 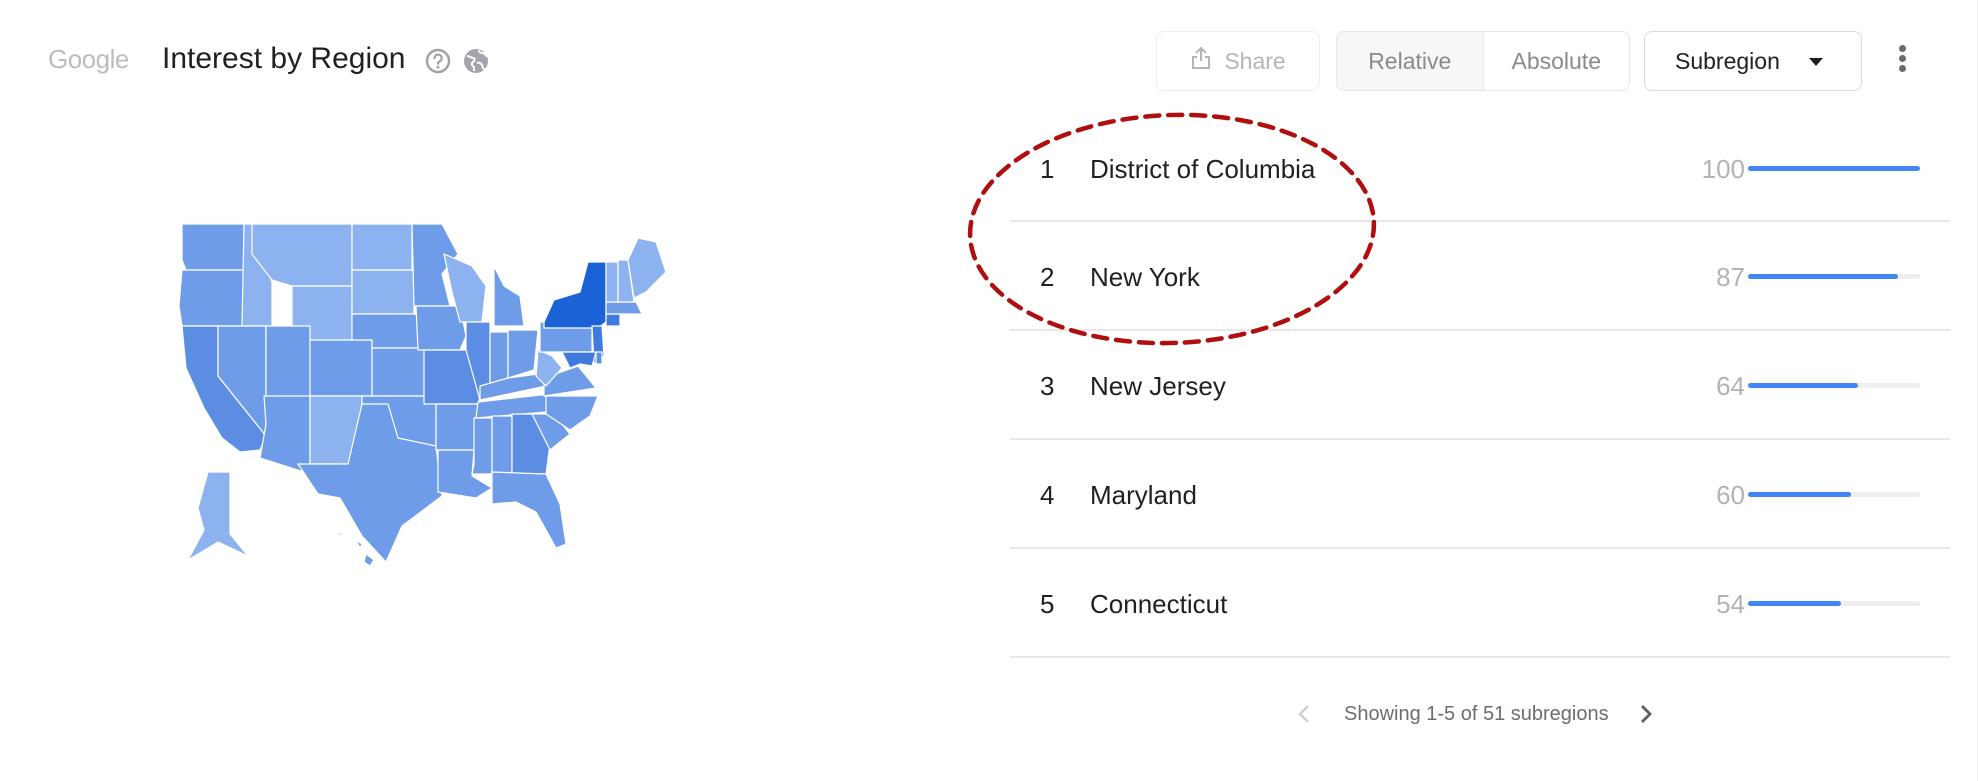 What do you see at coordinates (457, 427) in the screenshot?
I see `state-arkansas` at bounding box center [457, 427].